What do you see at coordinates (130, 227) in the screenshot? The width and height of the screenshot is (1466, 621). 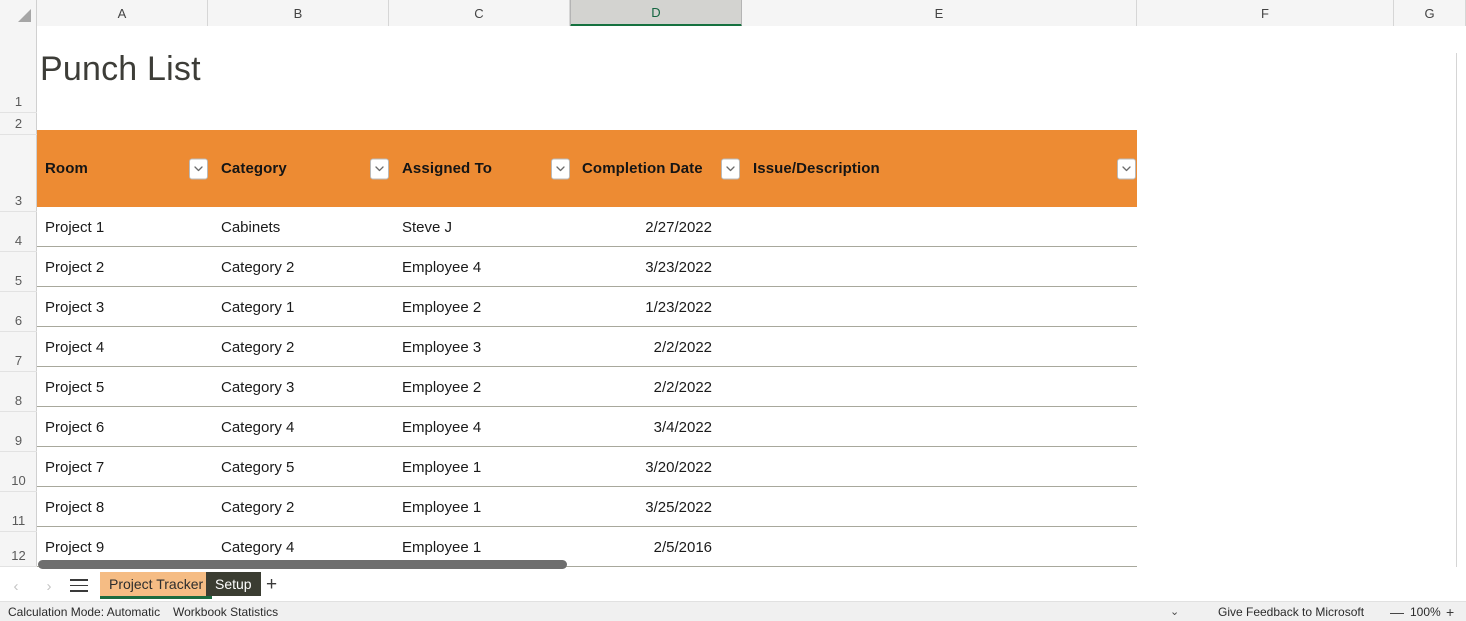 I see `cell-room: Project 1` at bounding box center [130, 227].